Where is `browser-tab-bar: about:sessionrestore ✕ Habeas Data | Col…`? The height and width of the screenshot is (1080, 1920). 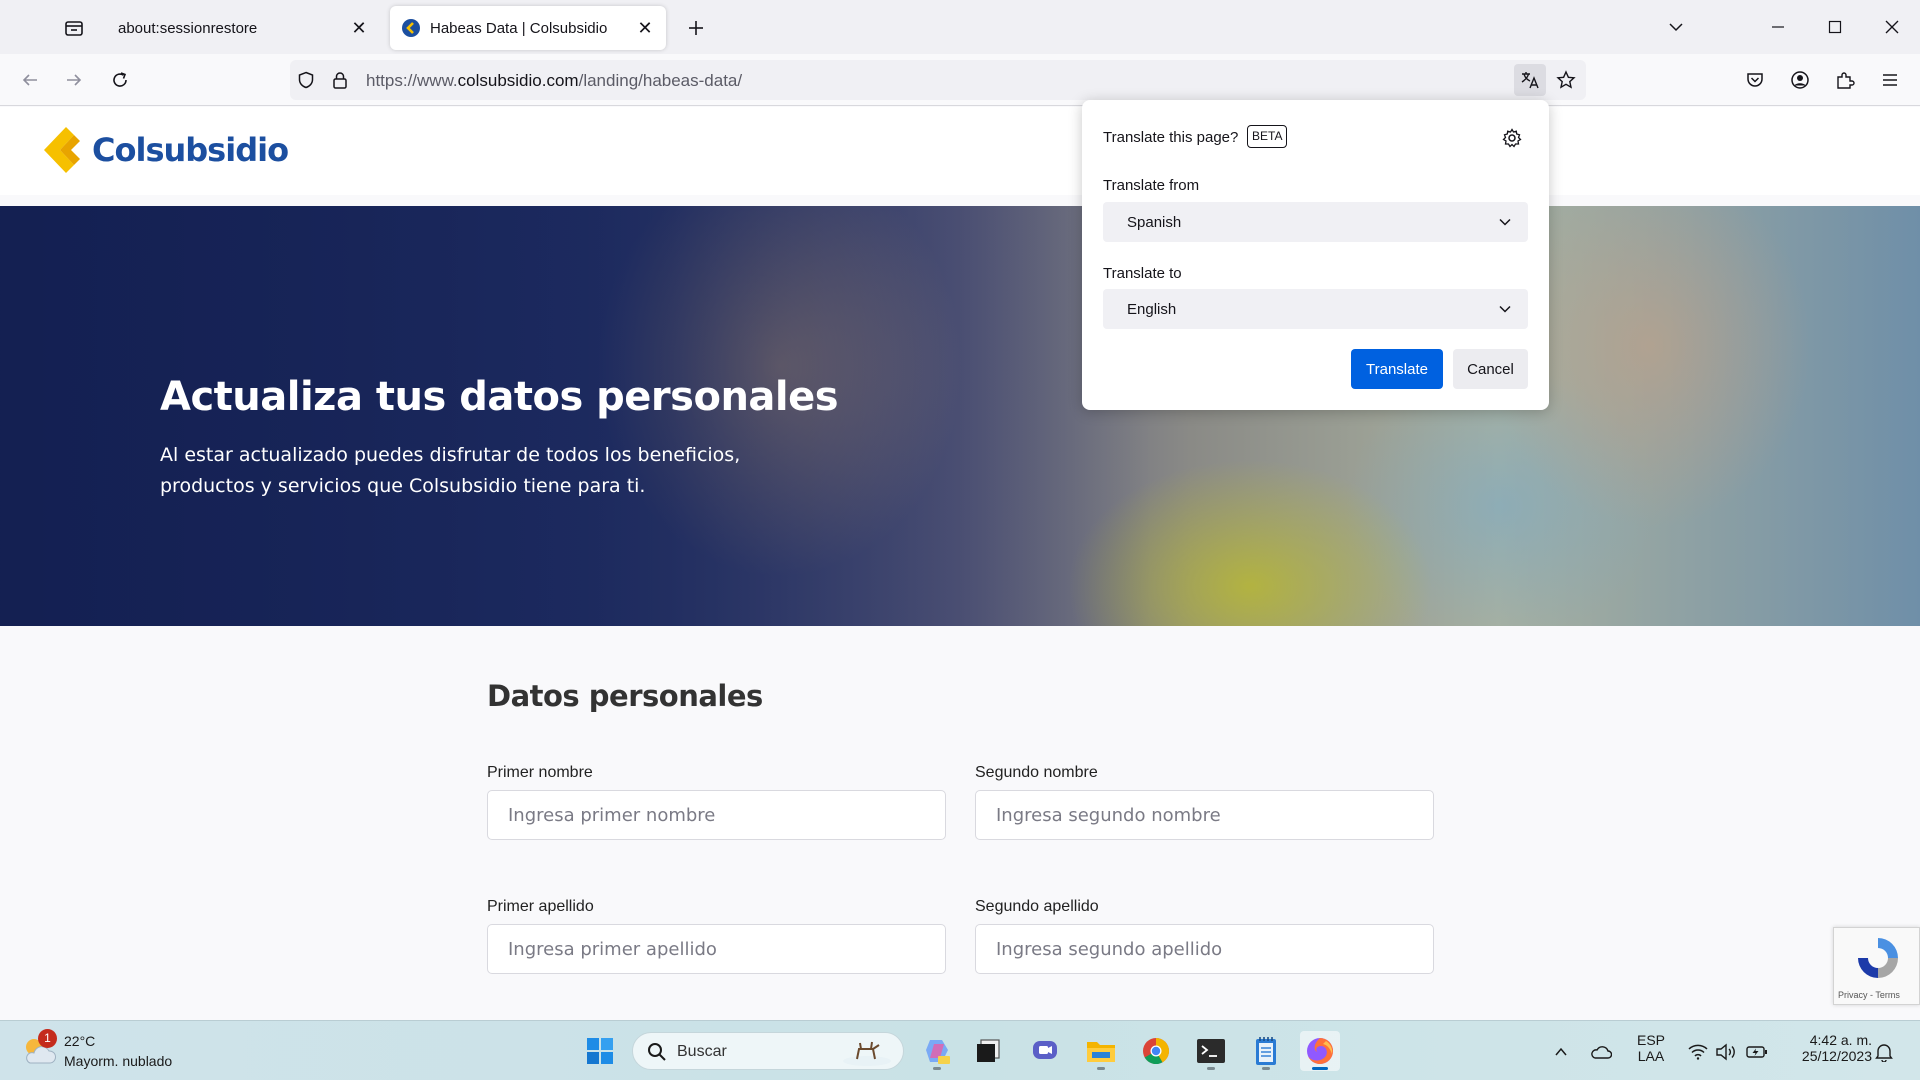
browser-tab-bar: about:sessionrestore ✕ Habeas Data | Col… is located at coordinates (960, 27).